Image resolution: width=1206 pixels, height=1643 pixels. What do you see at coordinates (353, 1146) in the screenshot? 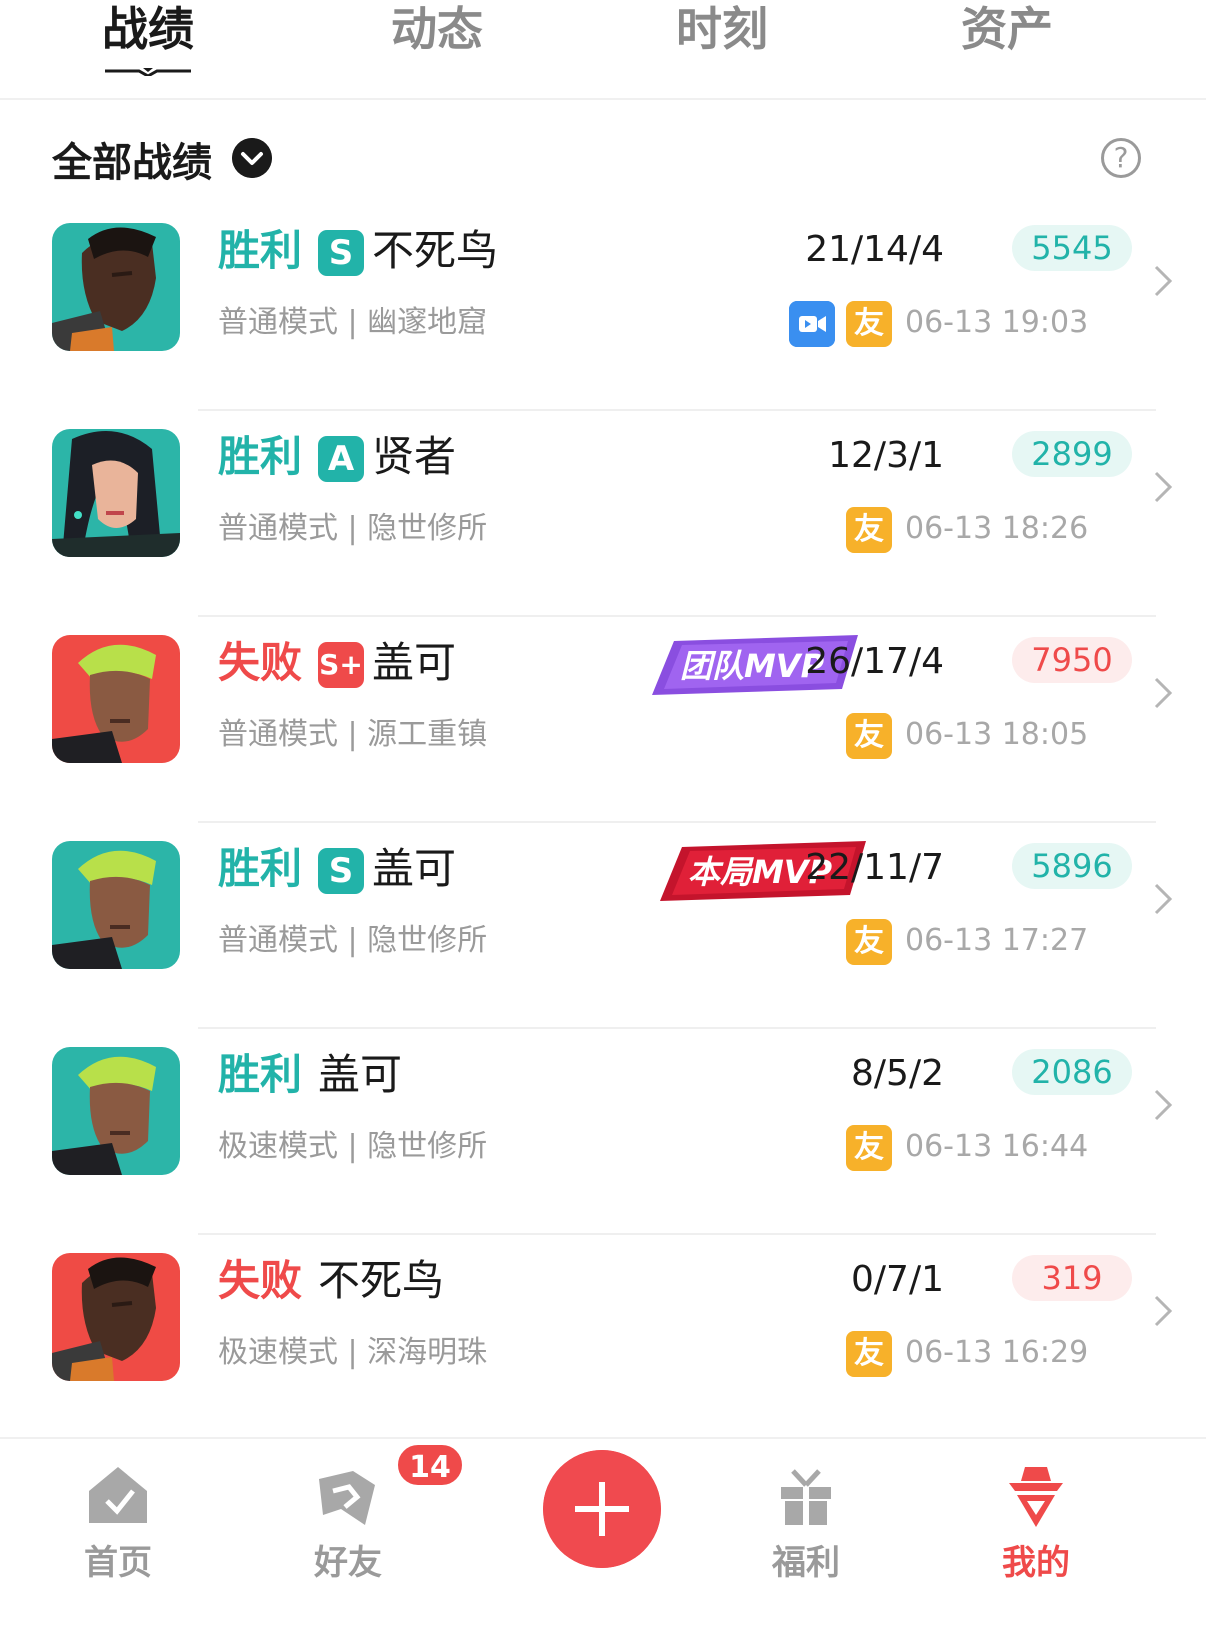
I see `mode-map: 极速模式 | 隐世修所` at bounding box center [353, 1146].